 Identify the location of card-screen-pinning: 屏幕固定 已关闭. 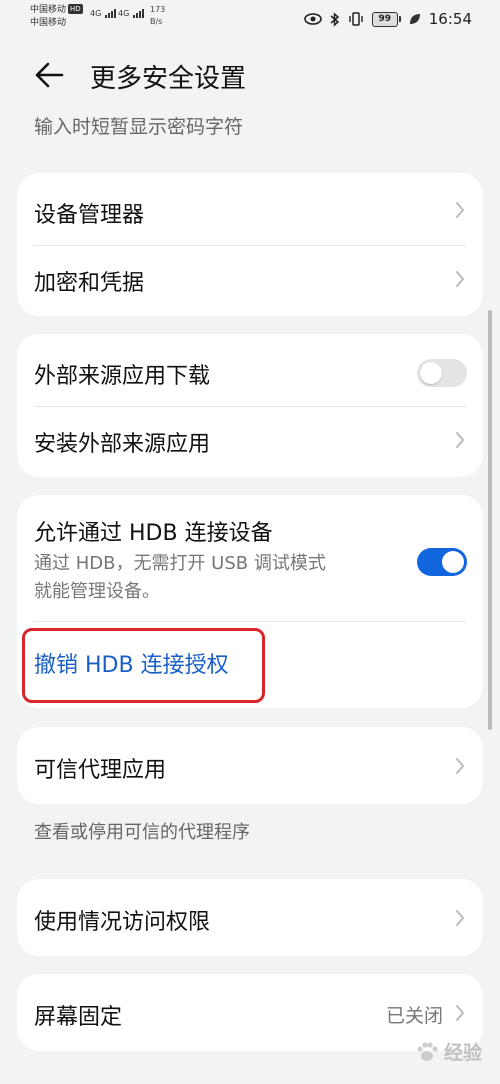
(250, 1012).